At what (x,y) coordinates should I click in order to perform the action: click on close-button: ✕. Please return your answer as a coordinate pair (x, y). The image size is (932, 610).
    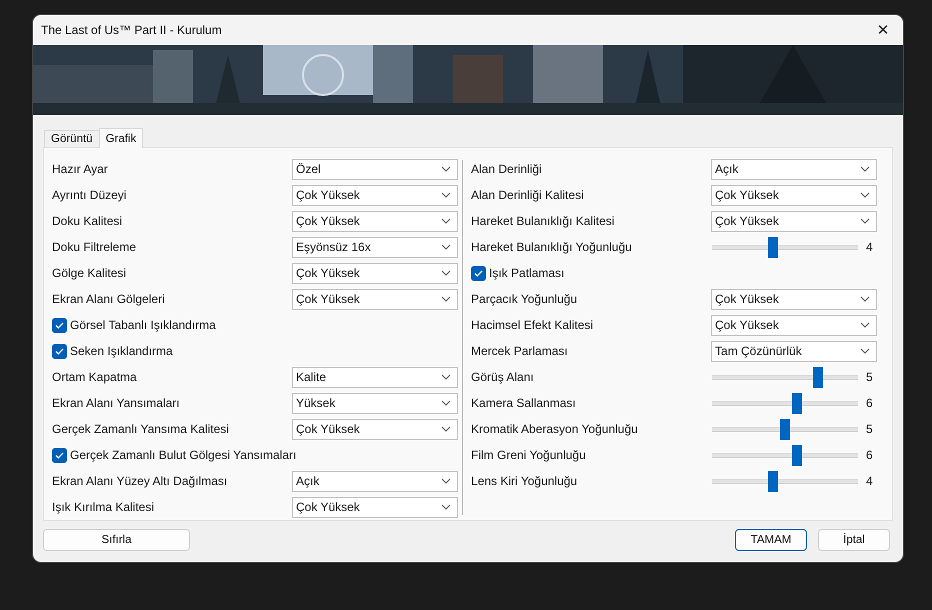
    Looking at the image, I should click on (883, 30).